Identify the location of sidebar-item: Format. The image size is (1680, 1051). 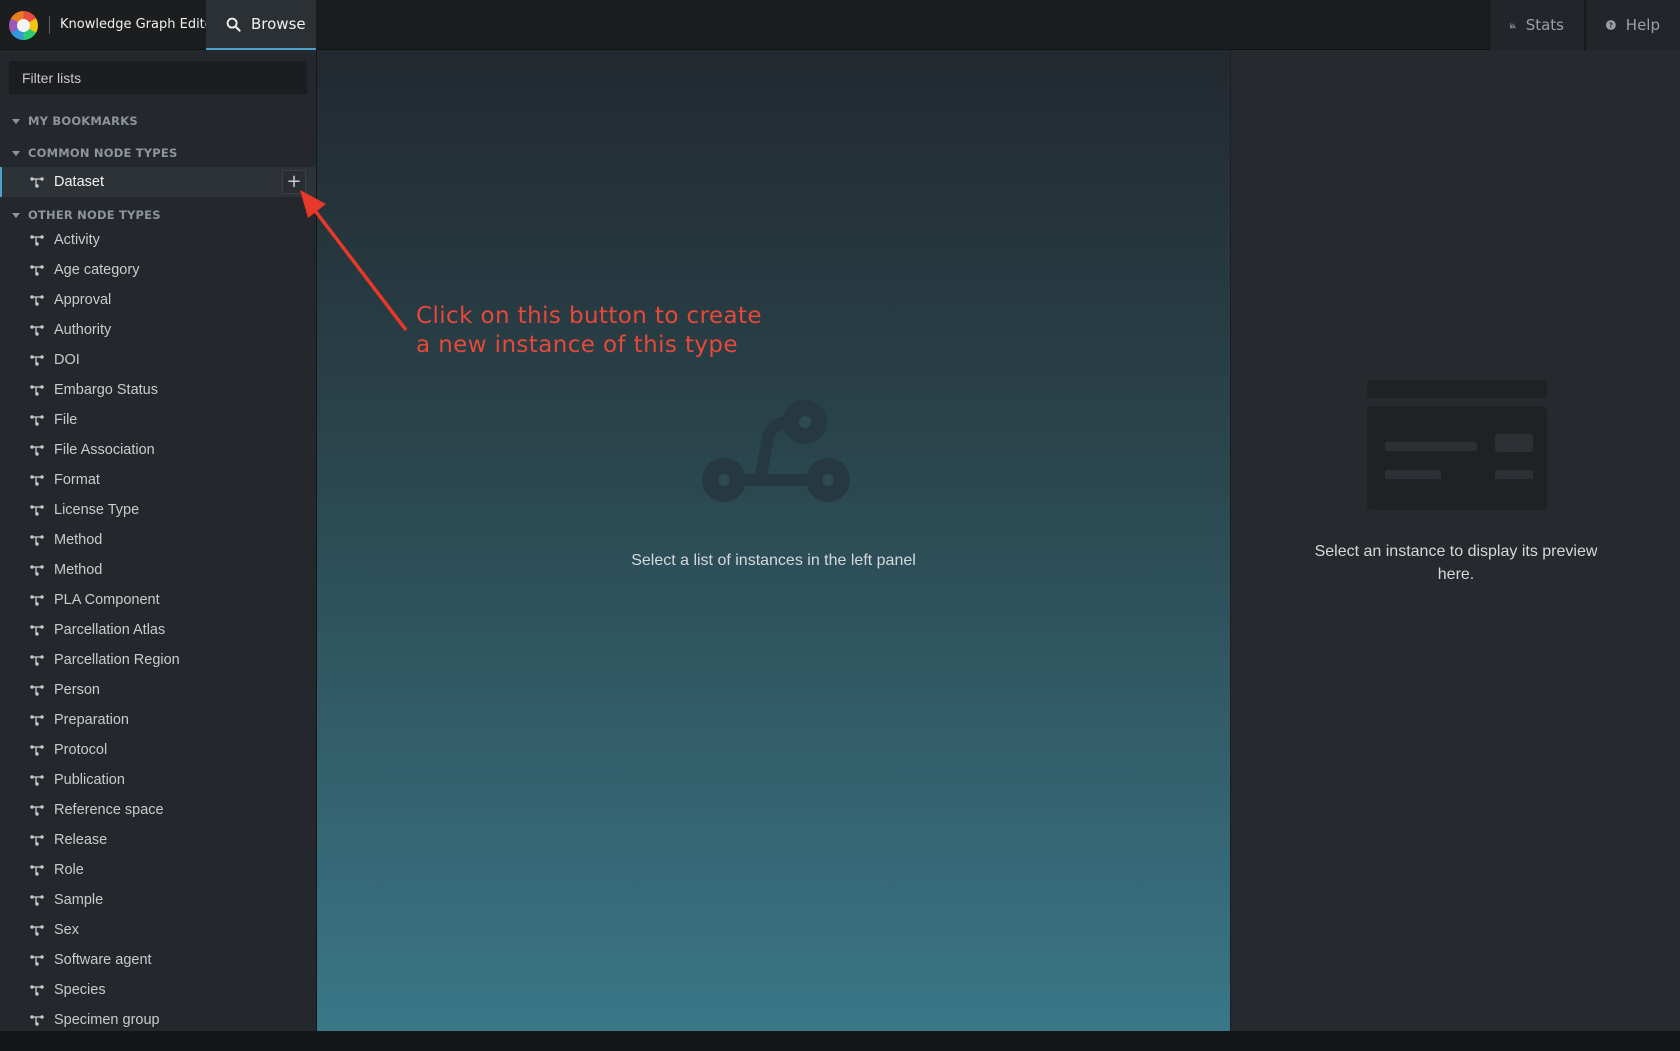
(158, 480).